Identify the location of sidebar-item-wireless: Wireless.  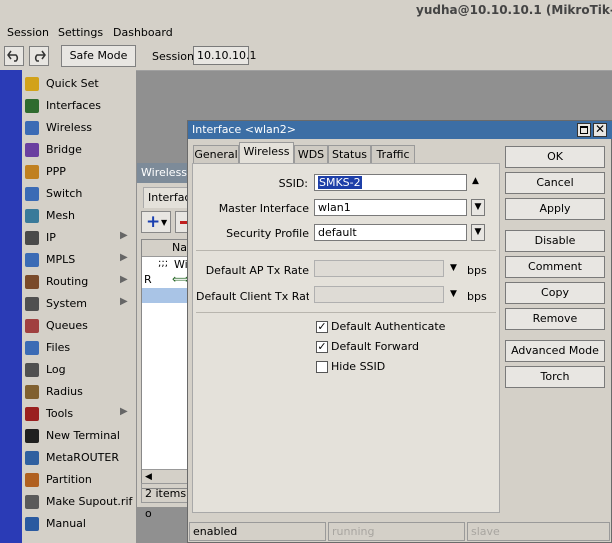
(79, 128).